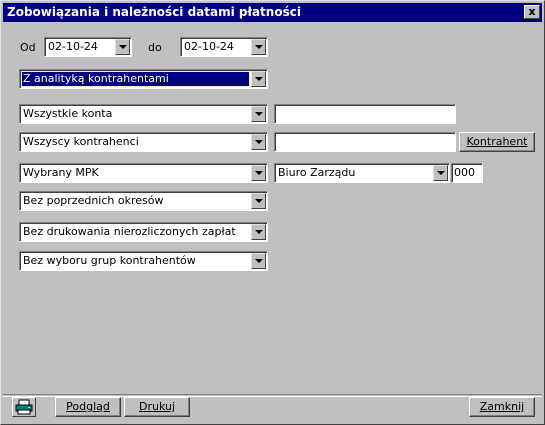 The width and height of the screenshot is (545, 425). I want to click on printer-icon, so click(24, 407).